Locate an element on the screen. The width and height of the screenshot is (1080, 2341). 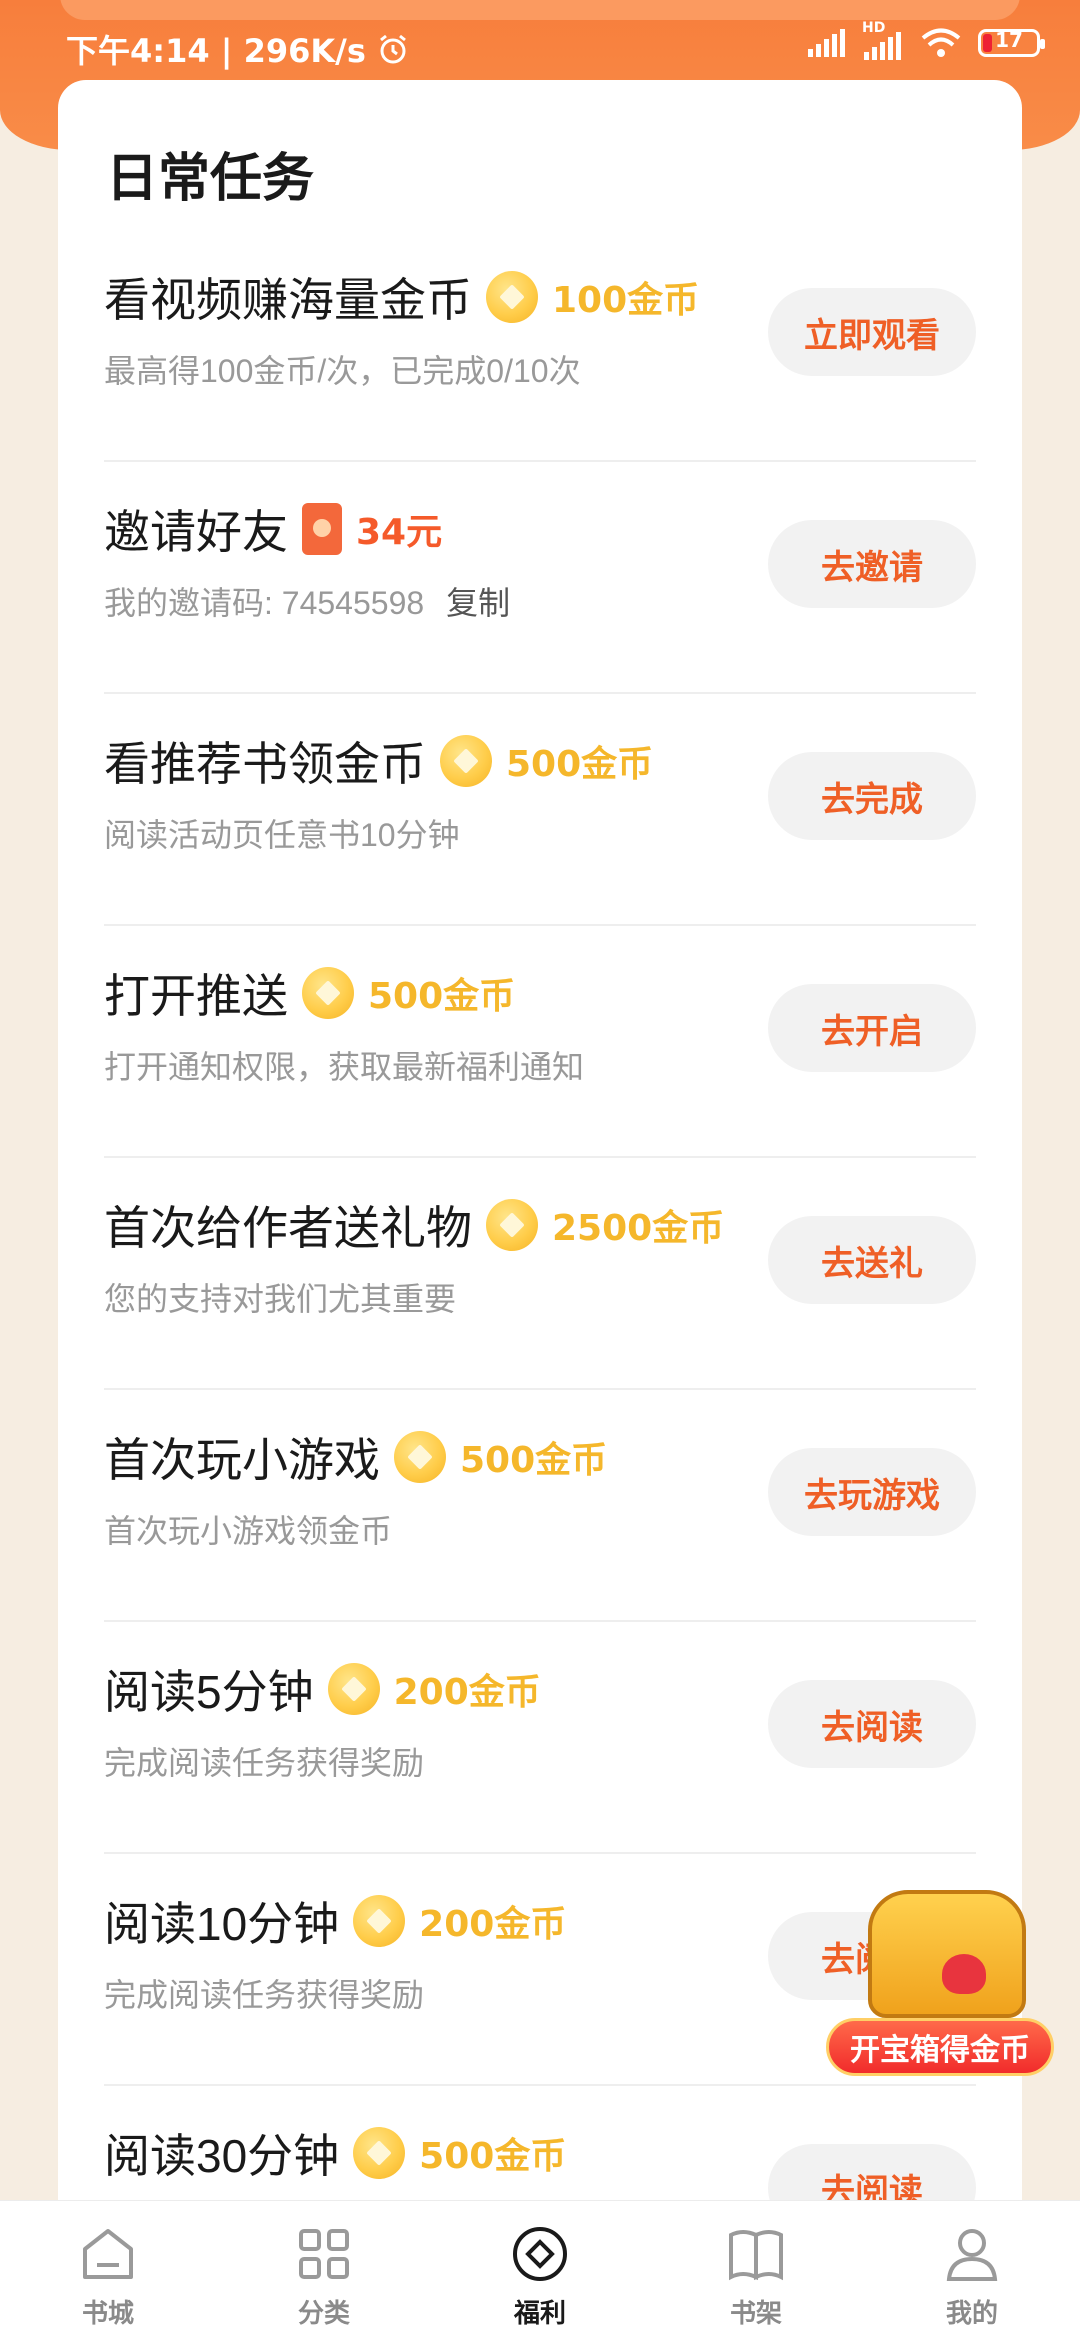
task-row: 看视频赚海量金币 100金币最高得100金币/次，已完成0/10次 立即观看 is located at coordinates (540, 346).